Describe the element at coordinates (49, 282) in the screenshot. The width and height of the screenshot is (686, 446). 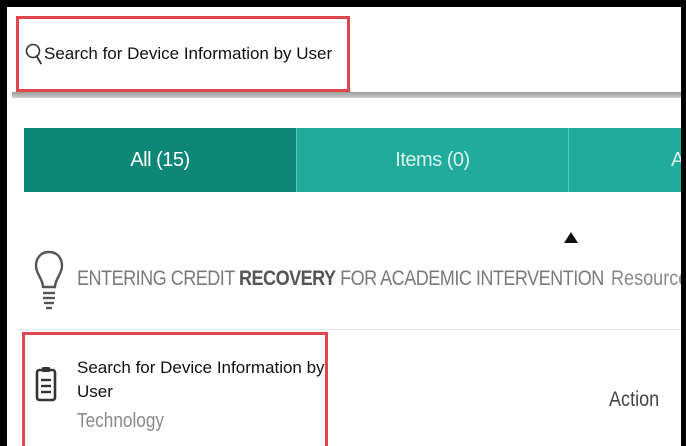
I see `lightbulb-icon` at that location.